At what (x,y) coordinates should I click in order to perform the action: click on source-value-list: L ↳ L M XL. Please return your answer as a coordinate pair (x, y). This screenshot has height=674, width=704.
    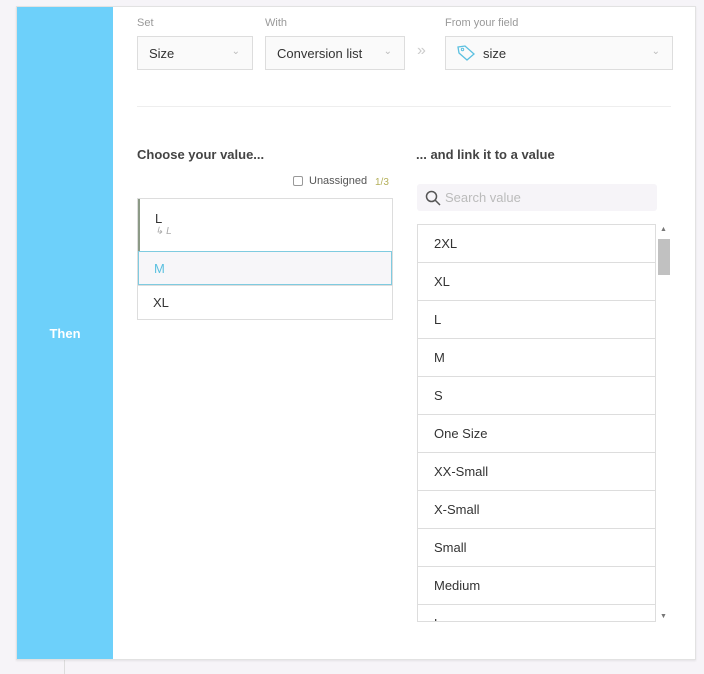
    Looking at the image, I should click on (265, 259).